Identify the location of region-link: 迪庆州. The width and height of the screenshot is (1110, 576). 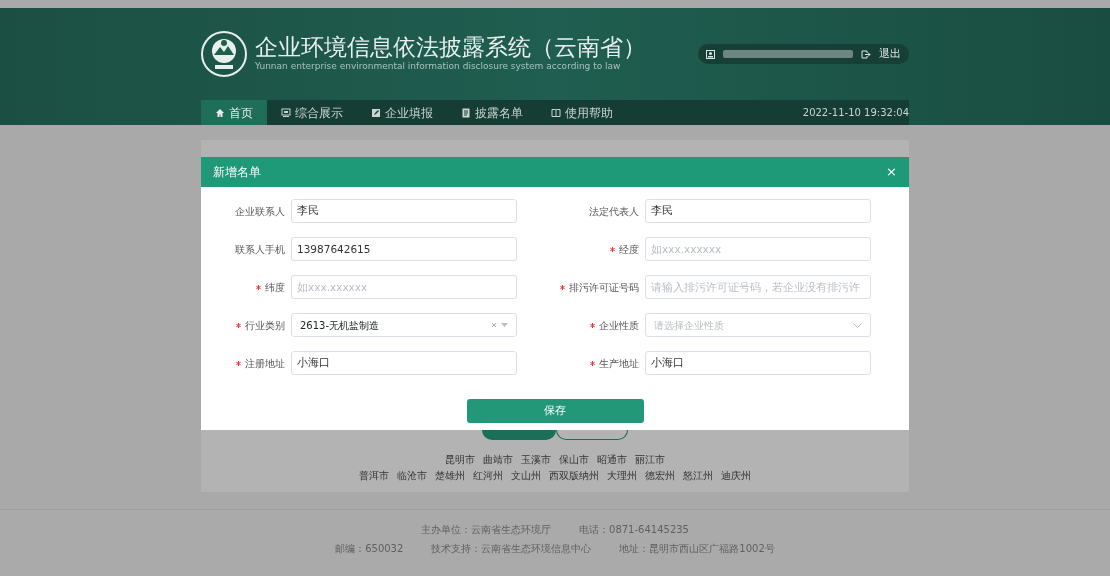
(736, 476).